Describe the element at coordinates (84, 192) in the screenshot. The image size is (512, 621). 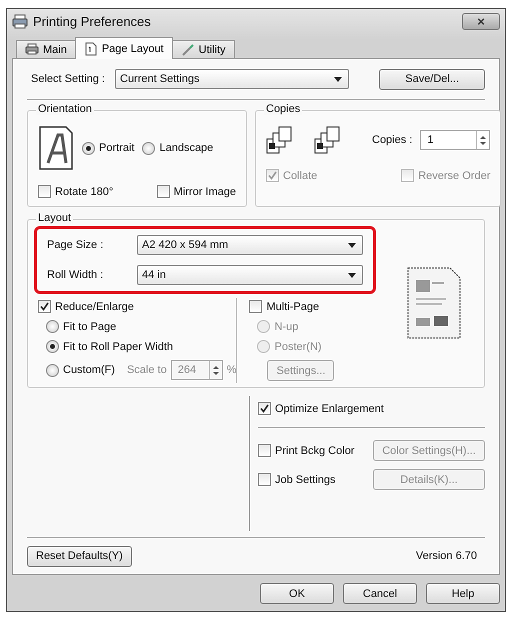
I see `checkbox-label: Rotate 180°` at that location.